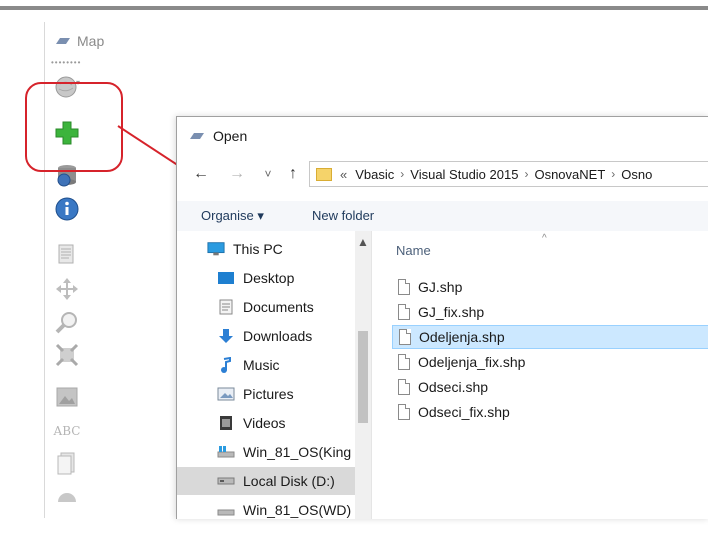 Image resolution: width=708 pixels, height=540 pixels. Describe the element at coordinates (569, 174) in the screenshot. I see `breadcrumb-osnovanet: OsnovaNET` at that location.